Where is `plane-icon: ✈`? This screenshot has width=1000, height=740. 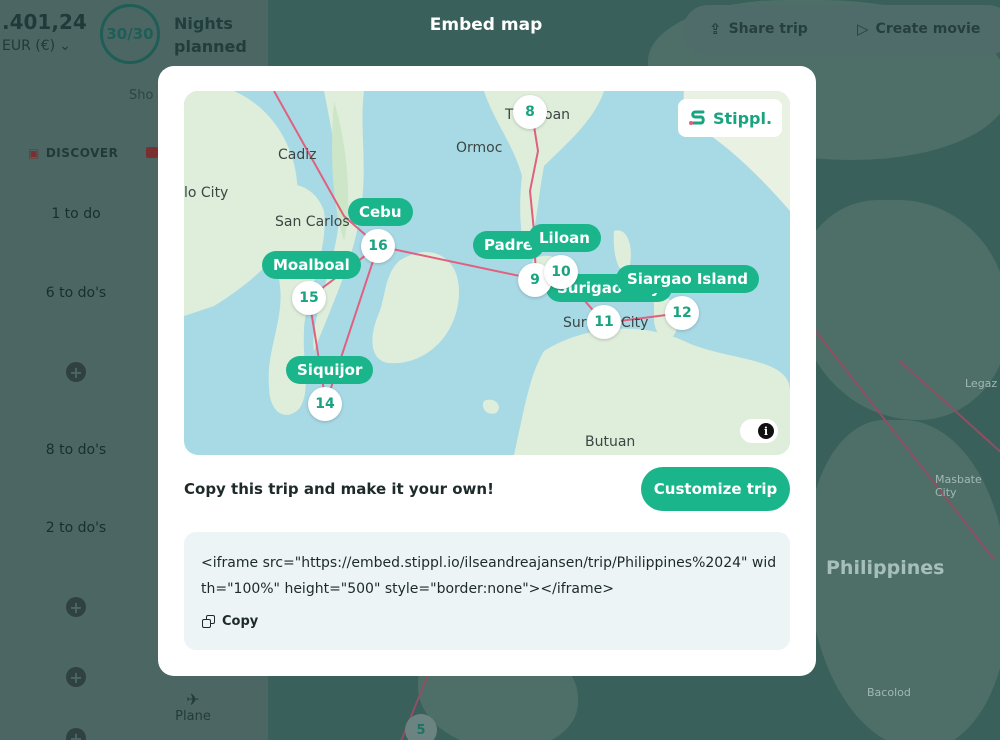
plane-icon: ✈ is located at coordinates (193, 699).